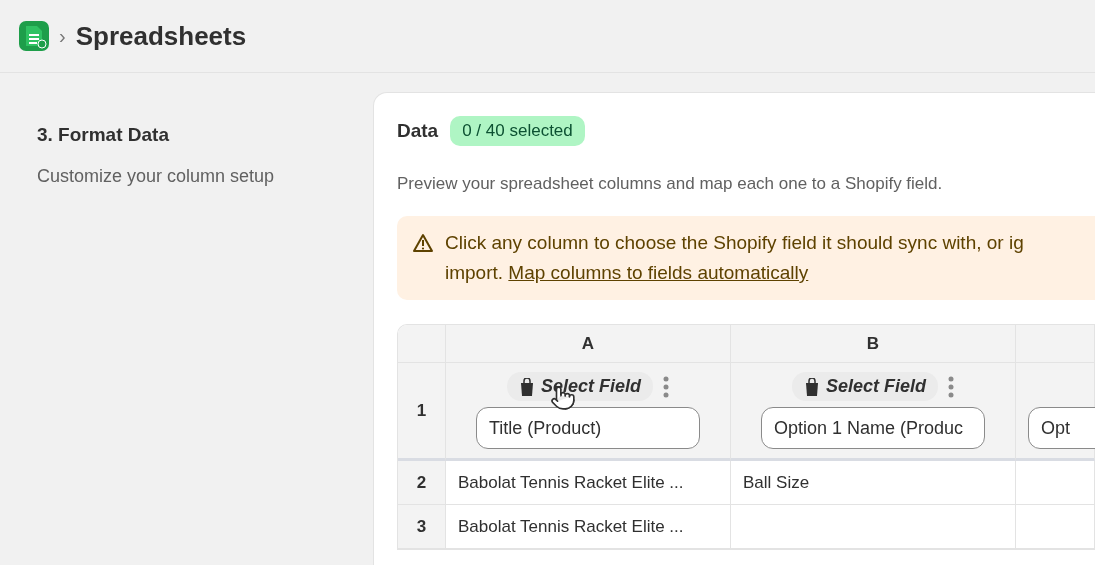 This screenshot has width=1095, height=565. Describe the element at coordinates (588, 344) in the screenshot. I see `column-header-cell: A` at that location.